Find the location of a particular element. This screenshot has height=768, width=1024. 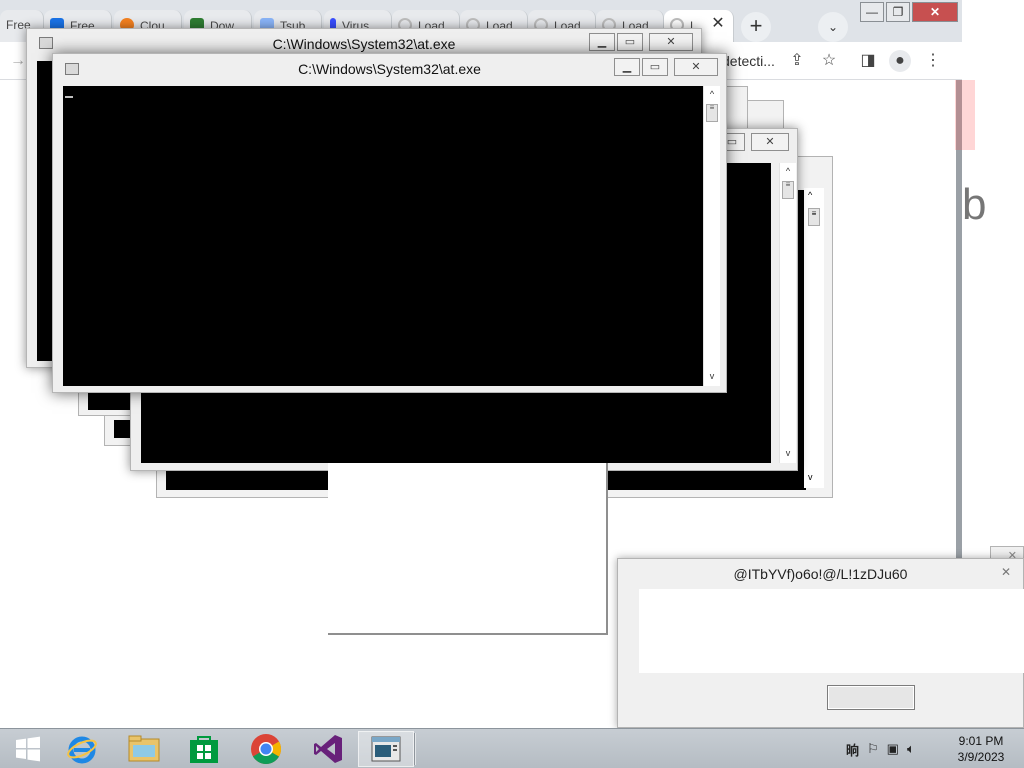

visual-studio-button is located at coordinates (328, 749).